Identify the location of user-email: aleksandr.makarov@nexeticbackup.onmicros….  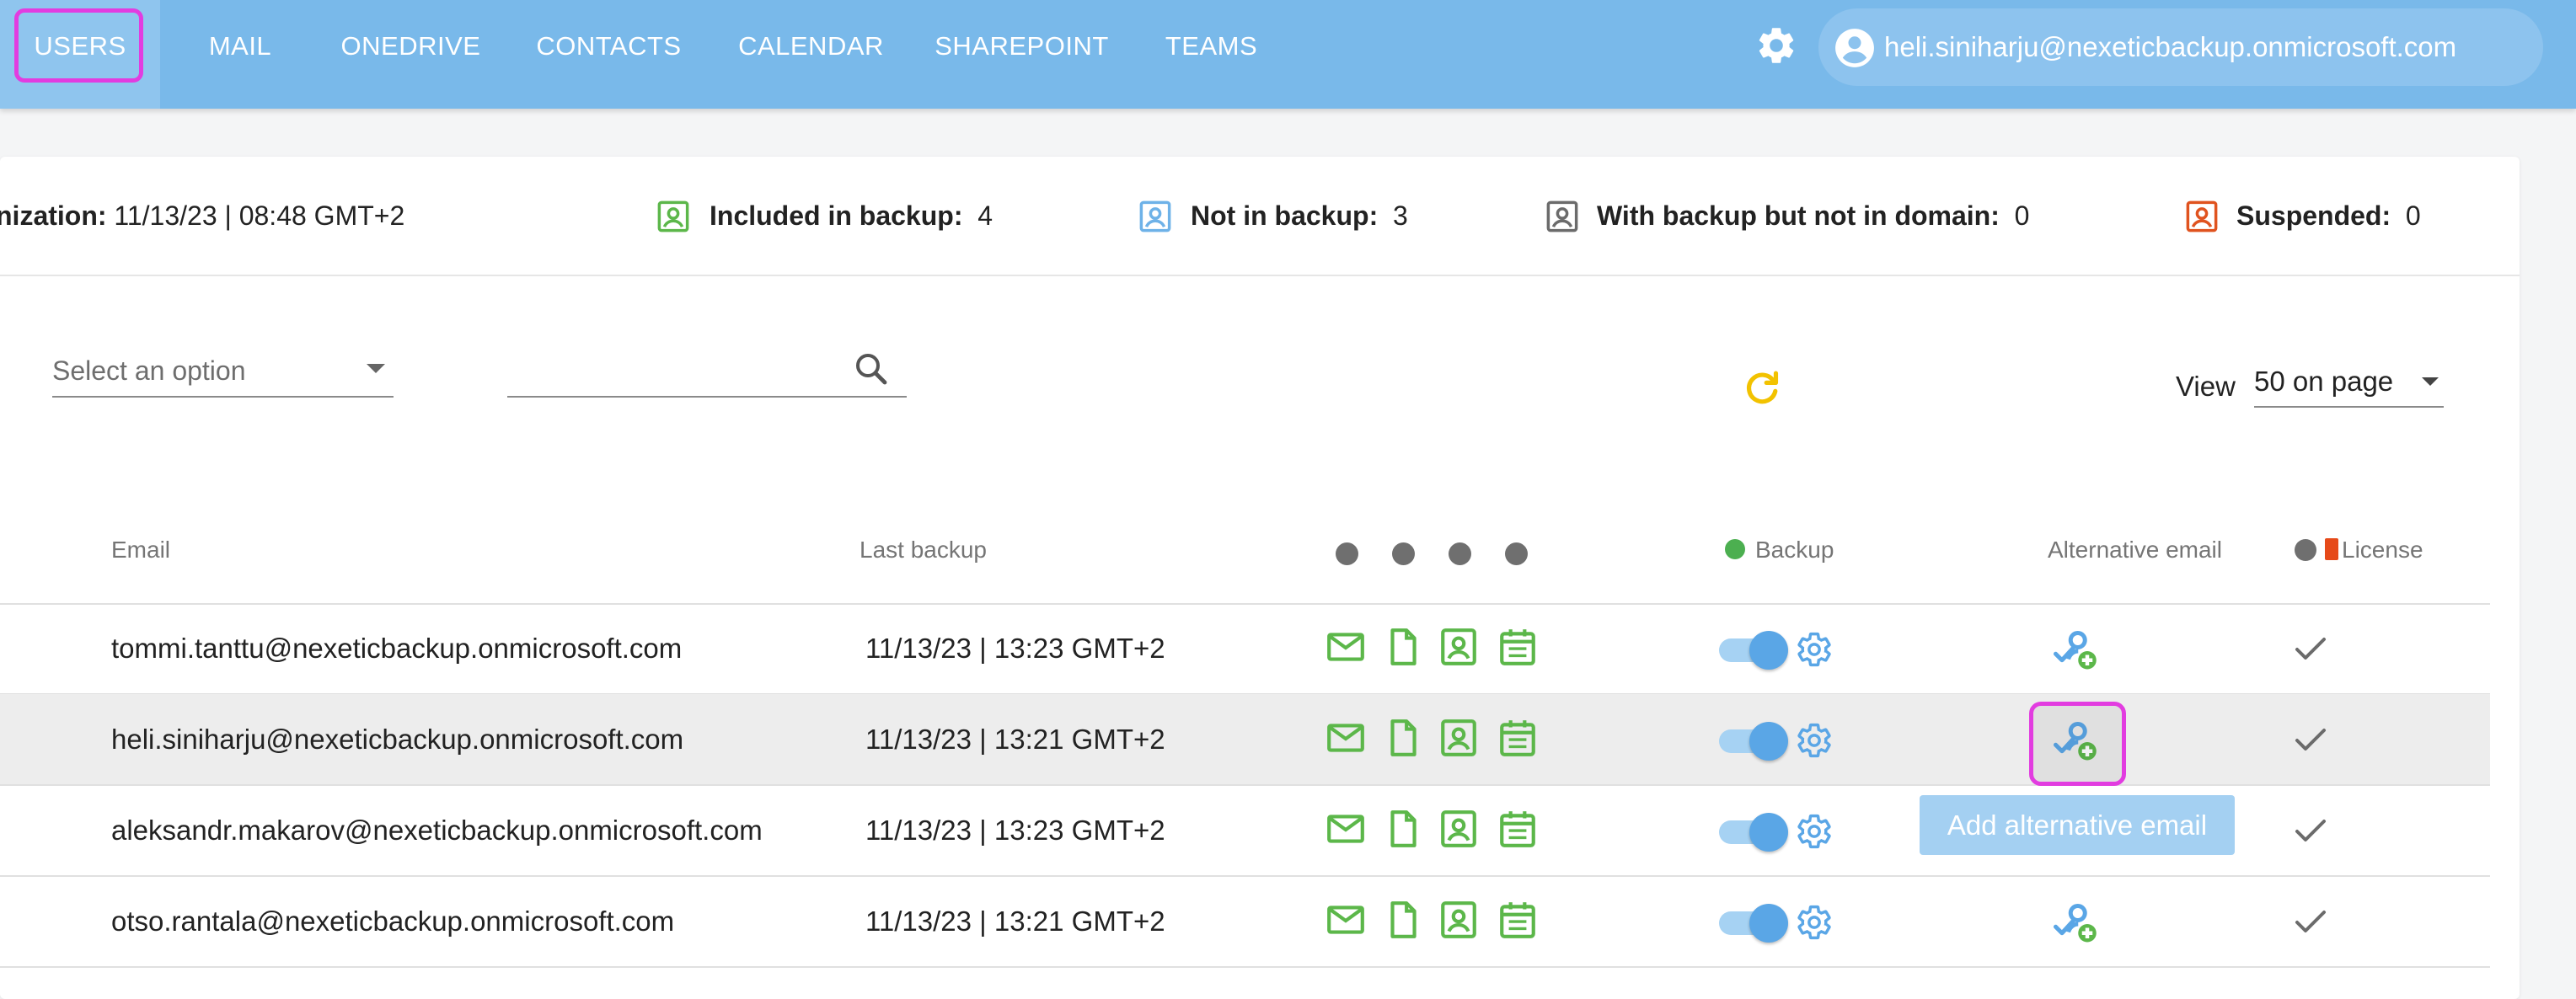
(437, 830).